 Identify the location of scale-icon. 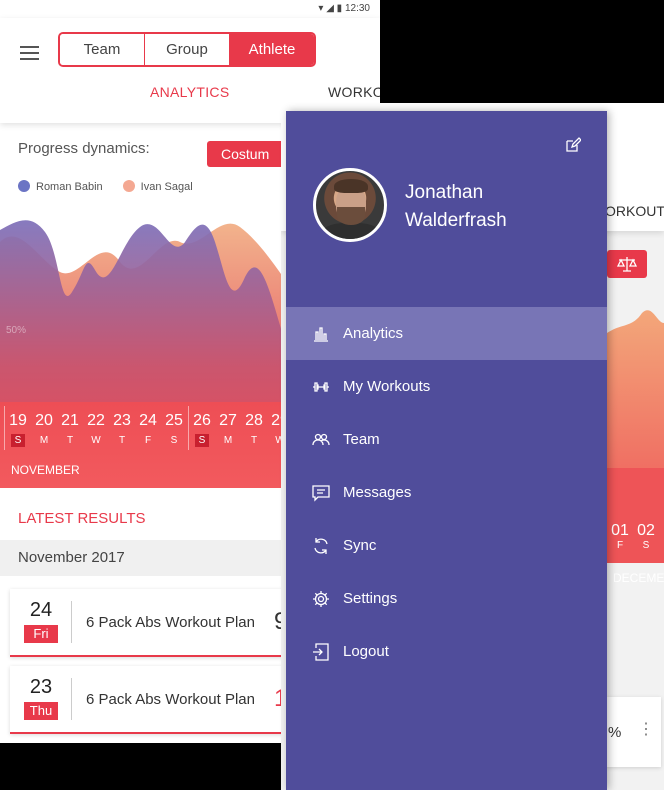
(627, 264).